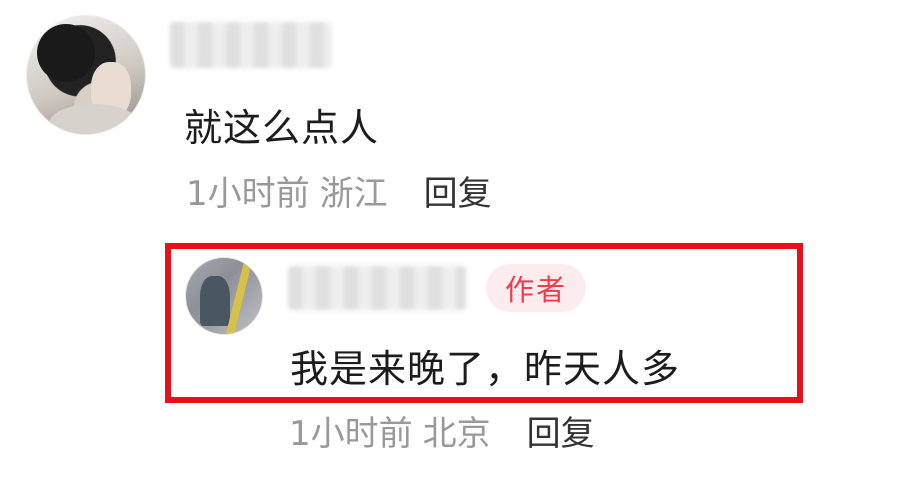 This screenshot has width=898, height=482. I want to click on avatar-hair, so click(66, 53).